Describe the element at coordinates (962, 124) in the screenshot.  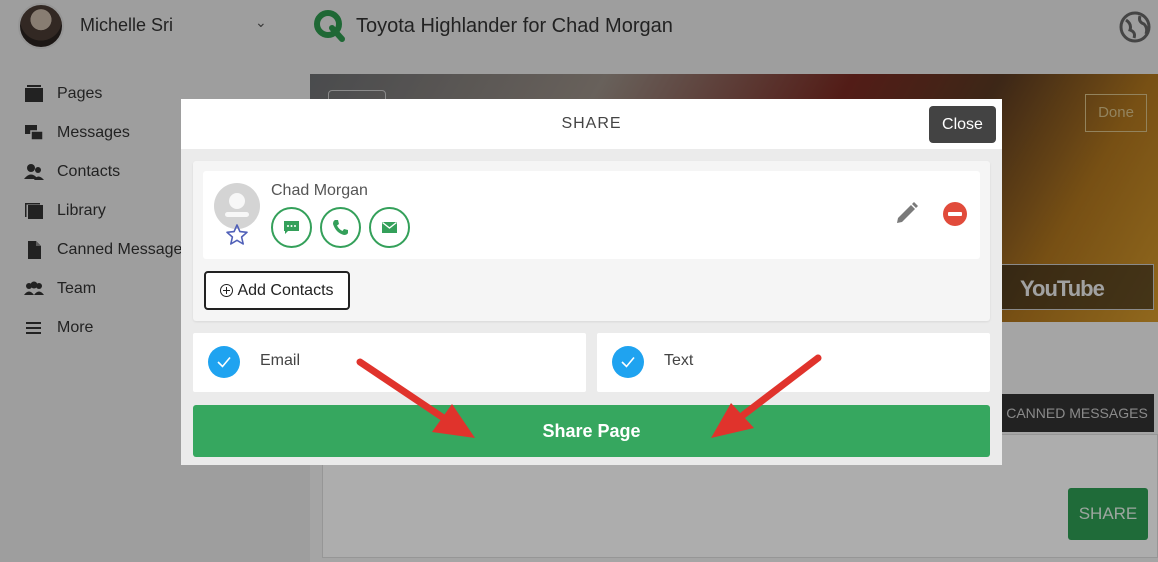
I see `close-button: Close` at that location.